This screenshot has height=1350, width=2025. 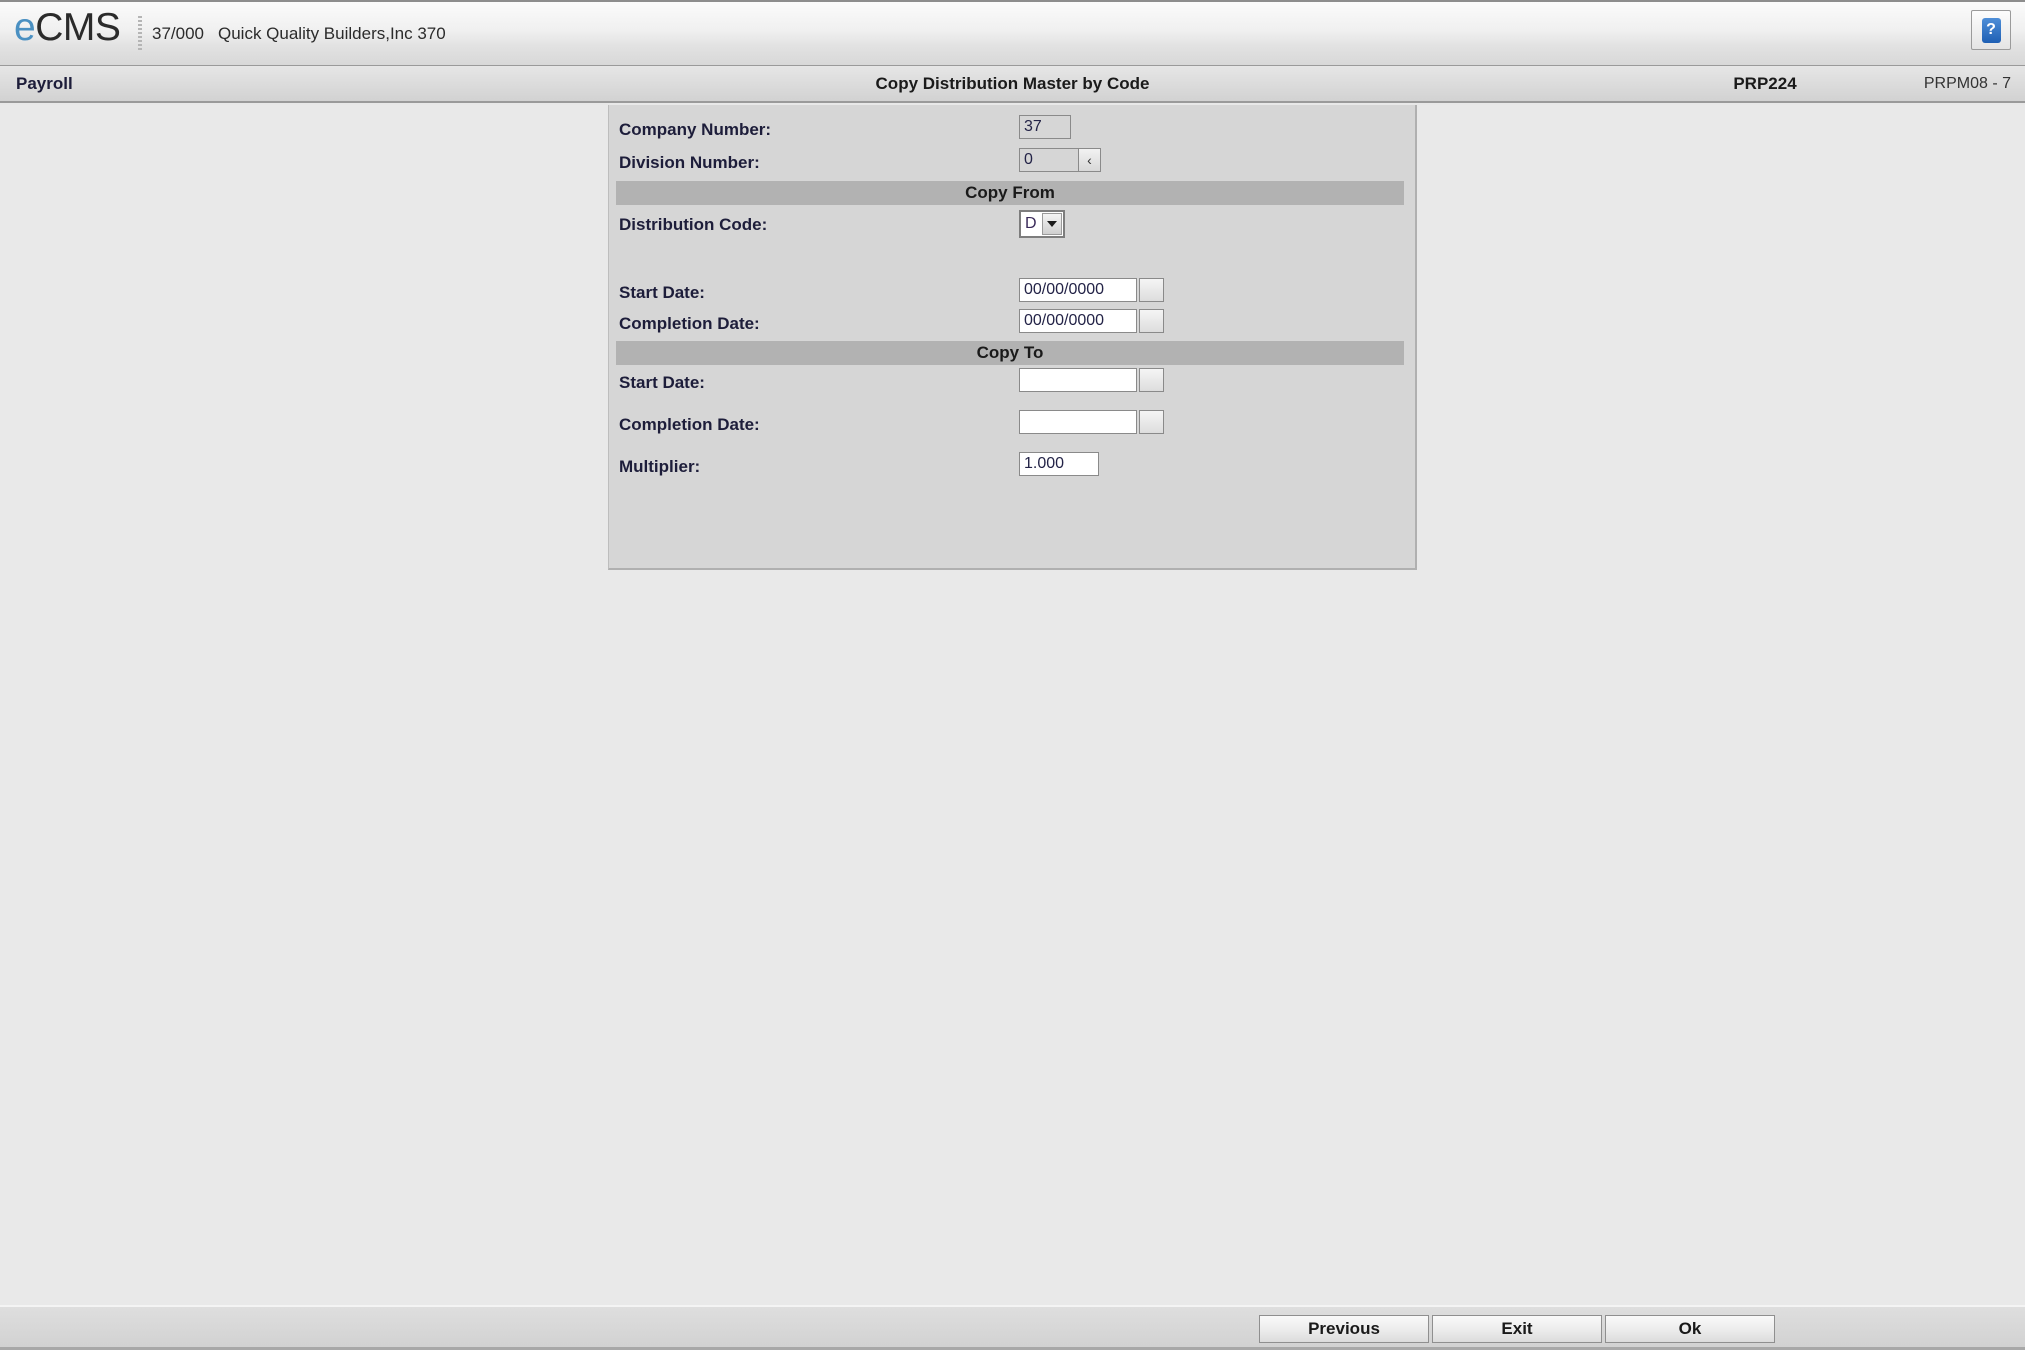 I want to click on from-completion-date-picker, so click(x=1091, y=321).